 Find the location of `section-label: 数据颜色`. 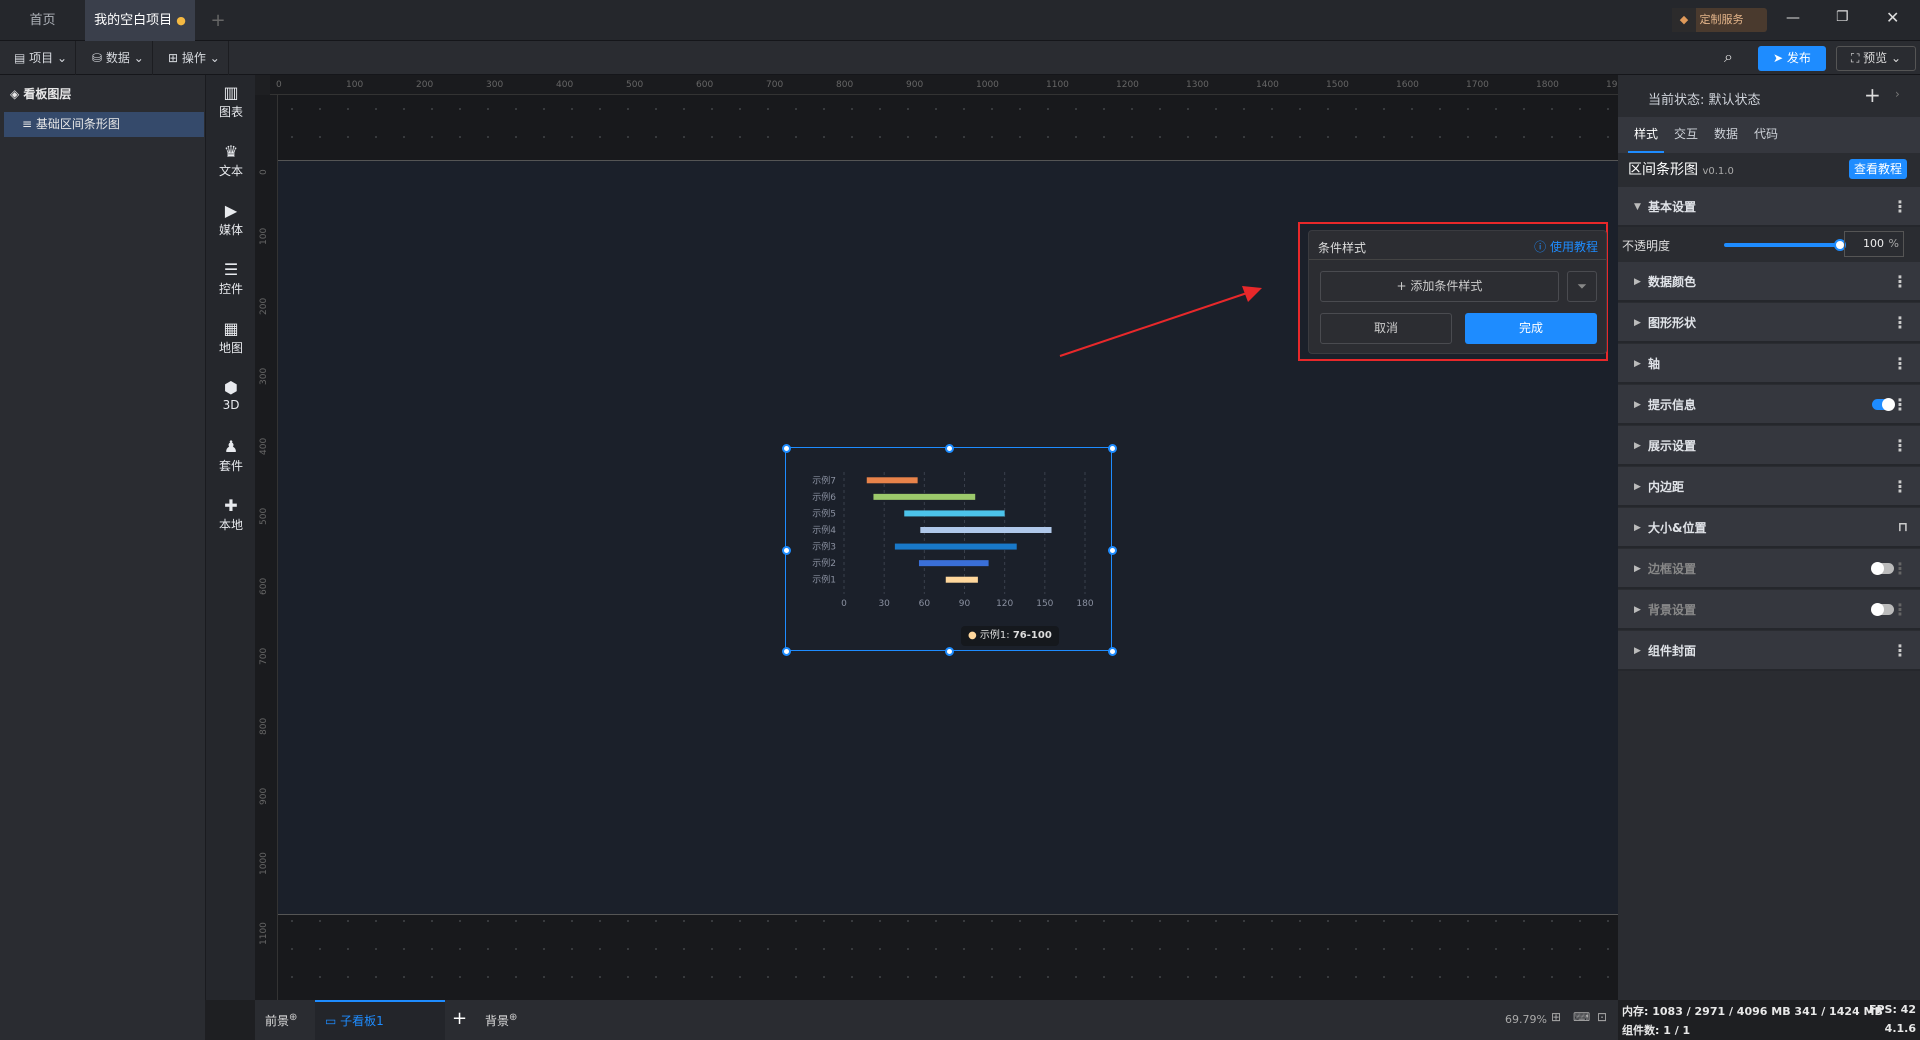

section-label: 数据颜色 is located at coordinates (1672, 282).